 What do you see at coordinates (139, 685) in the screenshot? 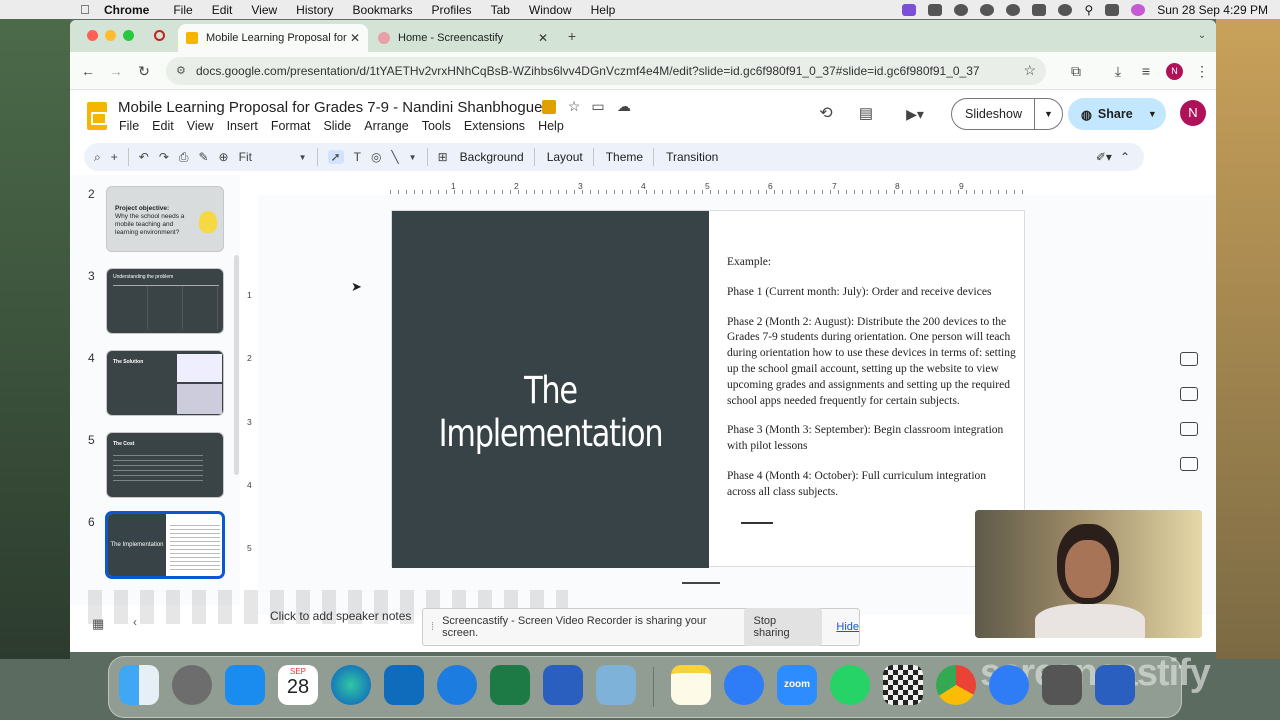
I see `finder-icon` at bounding box center [139, 685].